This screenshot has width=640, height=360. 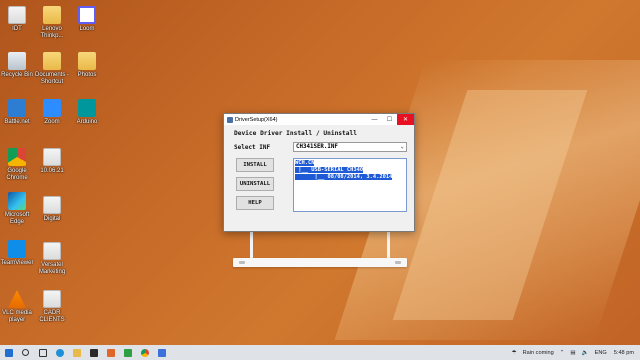 I want to click on desktop-icon-label: Documents - Shortcut, so click(x=52, y=78).